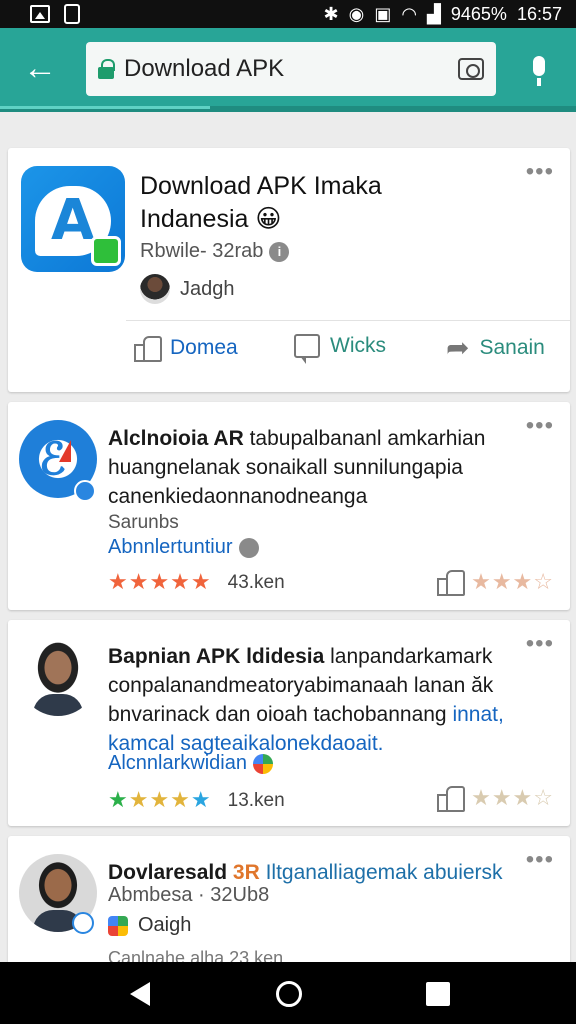  Describe the element at coordinates (289, 354) in the screenshot. I see `action-bar: Domea Wicks ➦ Sanain` at that location.